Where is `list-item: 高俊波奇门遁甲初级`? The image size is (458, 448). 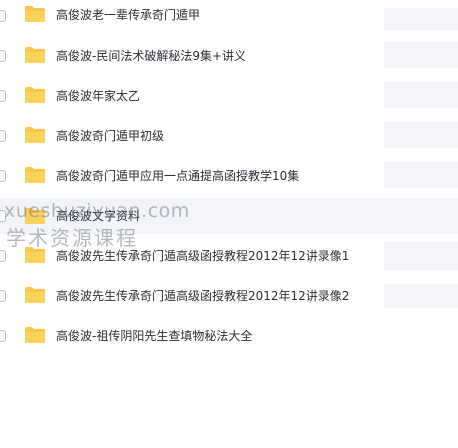 list-item: 高俊波奇门遁甲初级 is located at coordinates (229, 136).